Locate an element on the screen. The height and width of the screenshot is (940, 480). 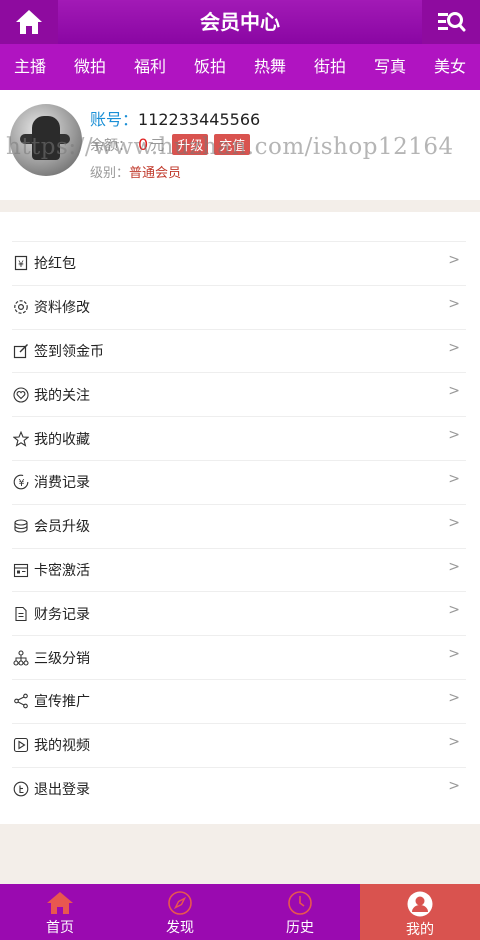
tab-label: 历史 is located at coordinates (300, 928).